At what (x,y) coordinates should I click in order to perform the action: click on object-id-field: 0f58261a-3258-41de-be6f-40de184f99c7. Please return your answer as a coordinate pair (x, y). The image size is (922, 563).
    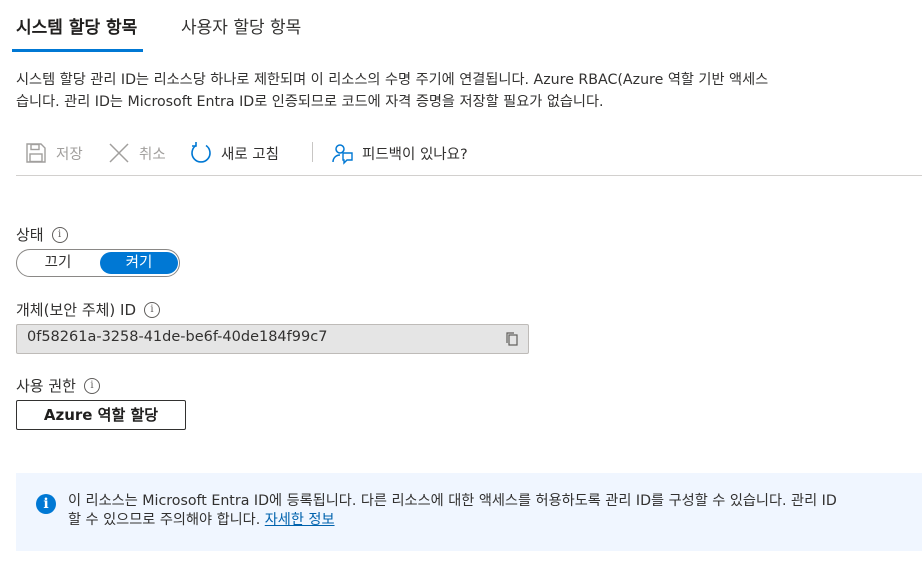
    Looking at the image, I should click on (272, 339).